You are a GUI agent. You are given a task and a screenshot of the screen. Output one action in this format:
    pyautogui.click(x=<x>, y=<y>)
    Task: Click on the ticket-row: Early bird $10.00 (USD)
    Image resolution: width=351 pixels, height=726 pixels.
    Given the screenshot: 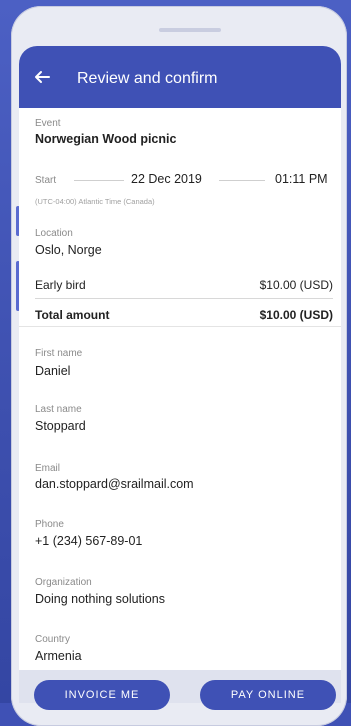 What is the action you would take?
    pyautogui.click(x=184, y=285)
    